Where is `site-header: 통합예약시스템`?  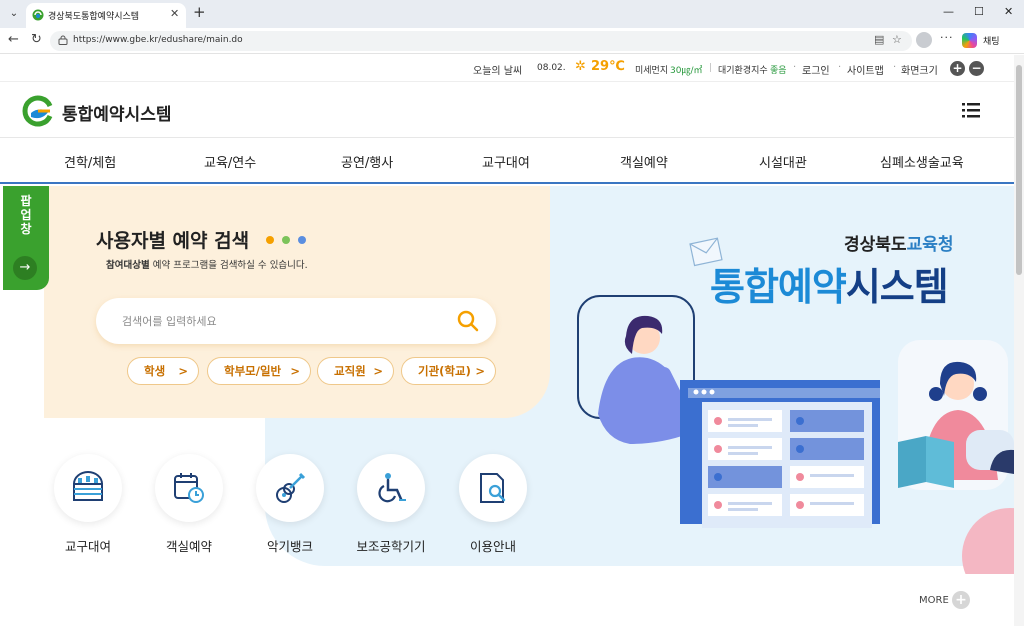
site-header: 통합예약시스템 is located at coordinates (507, 110).